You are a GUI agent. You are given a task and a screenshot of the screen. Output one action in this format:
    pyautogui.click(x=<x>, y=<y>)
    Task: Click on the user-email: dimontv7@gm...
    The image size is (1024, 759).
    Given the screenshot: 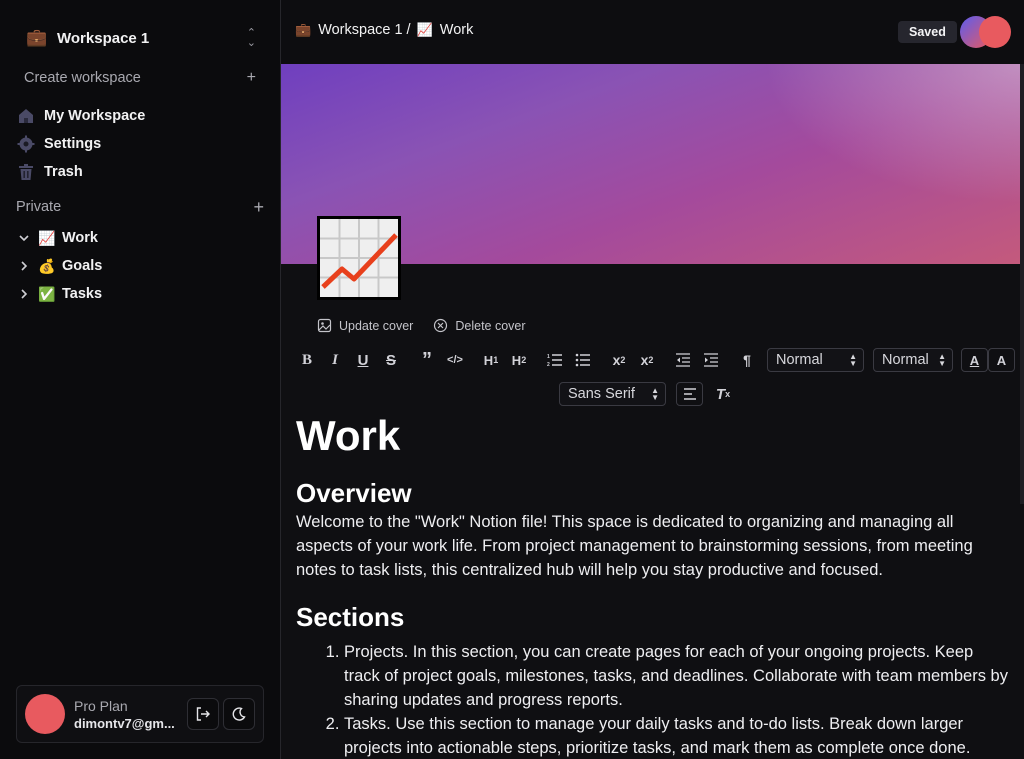 What is the action you would take?
    pyautogui.click(x=124, y=723)
    